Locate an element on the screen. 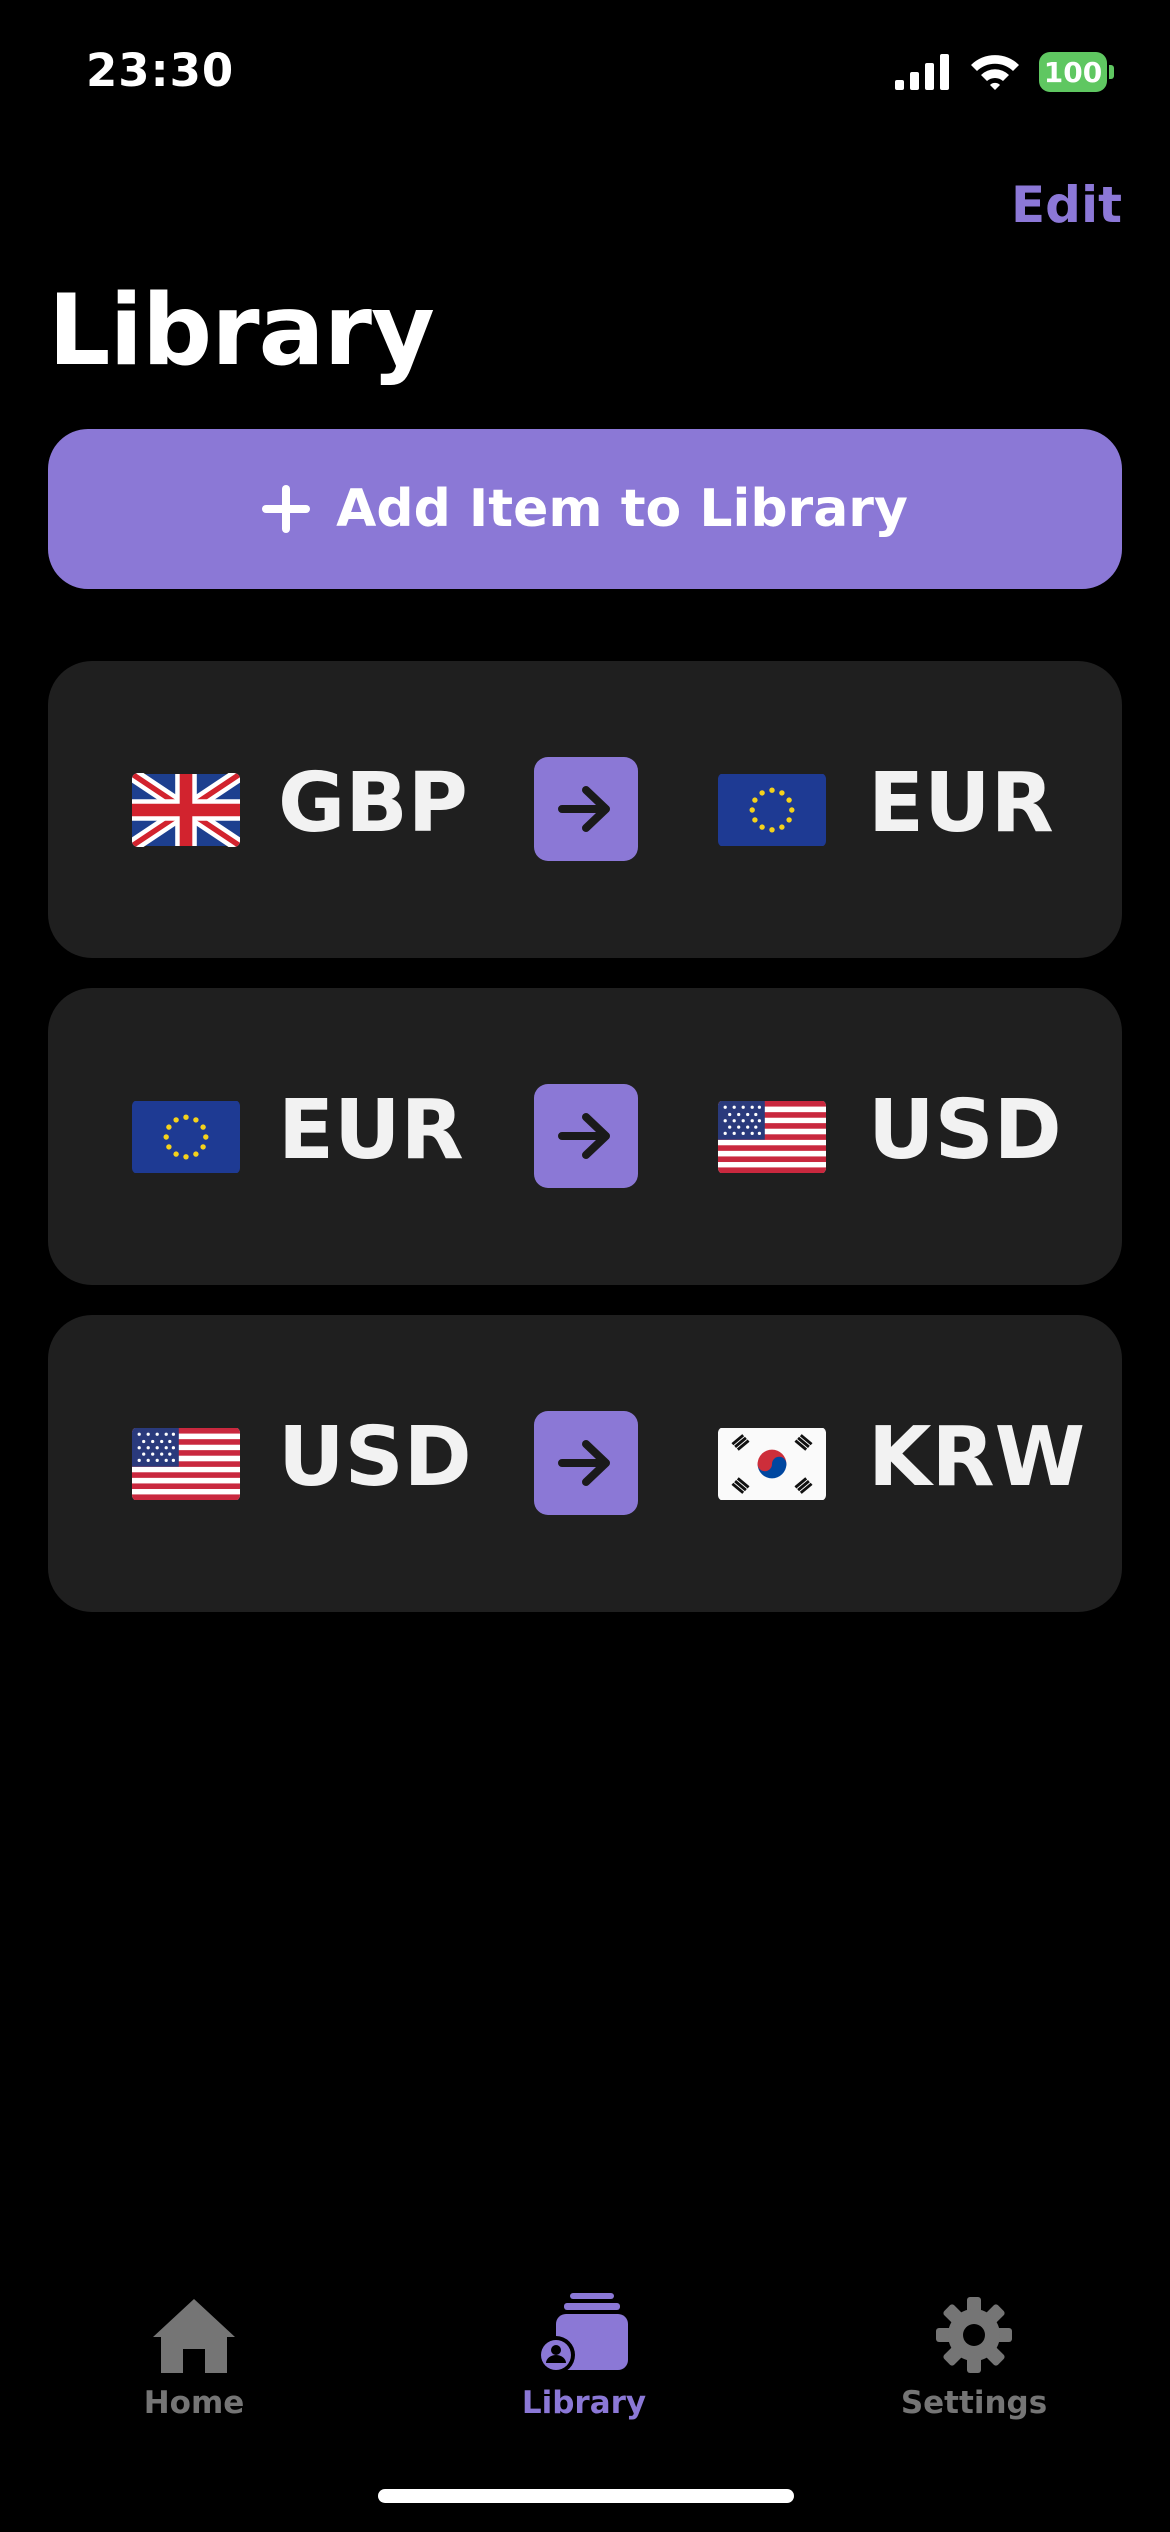  status-icons: 100 is located at coordinates (1004, 72).